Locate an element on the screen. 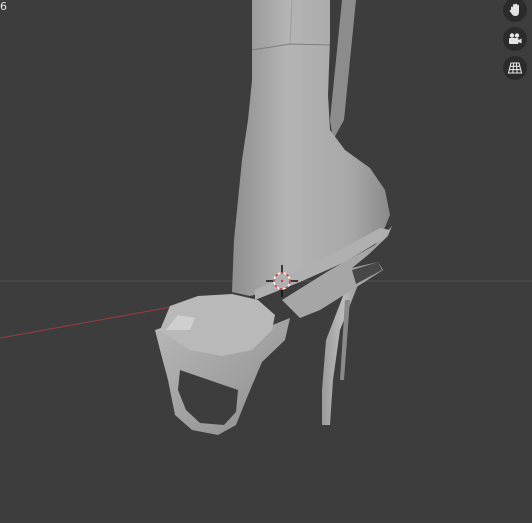  grid-icon is located at coordinates (515, 68).